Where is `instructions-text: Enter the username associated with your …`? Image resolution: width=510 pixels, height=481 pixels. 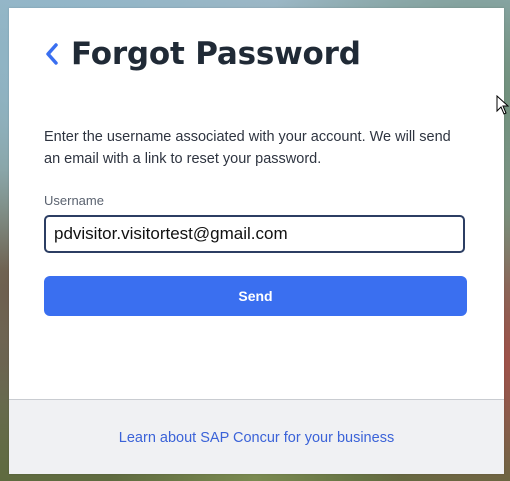 instructions-text: Enter the username associated with your … is located at coordinates (247, 148).